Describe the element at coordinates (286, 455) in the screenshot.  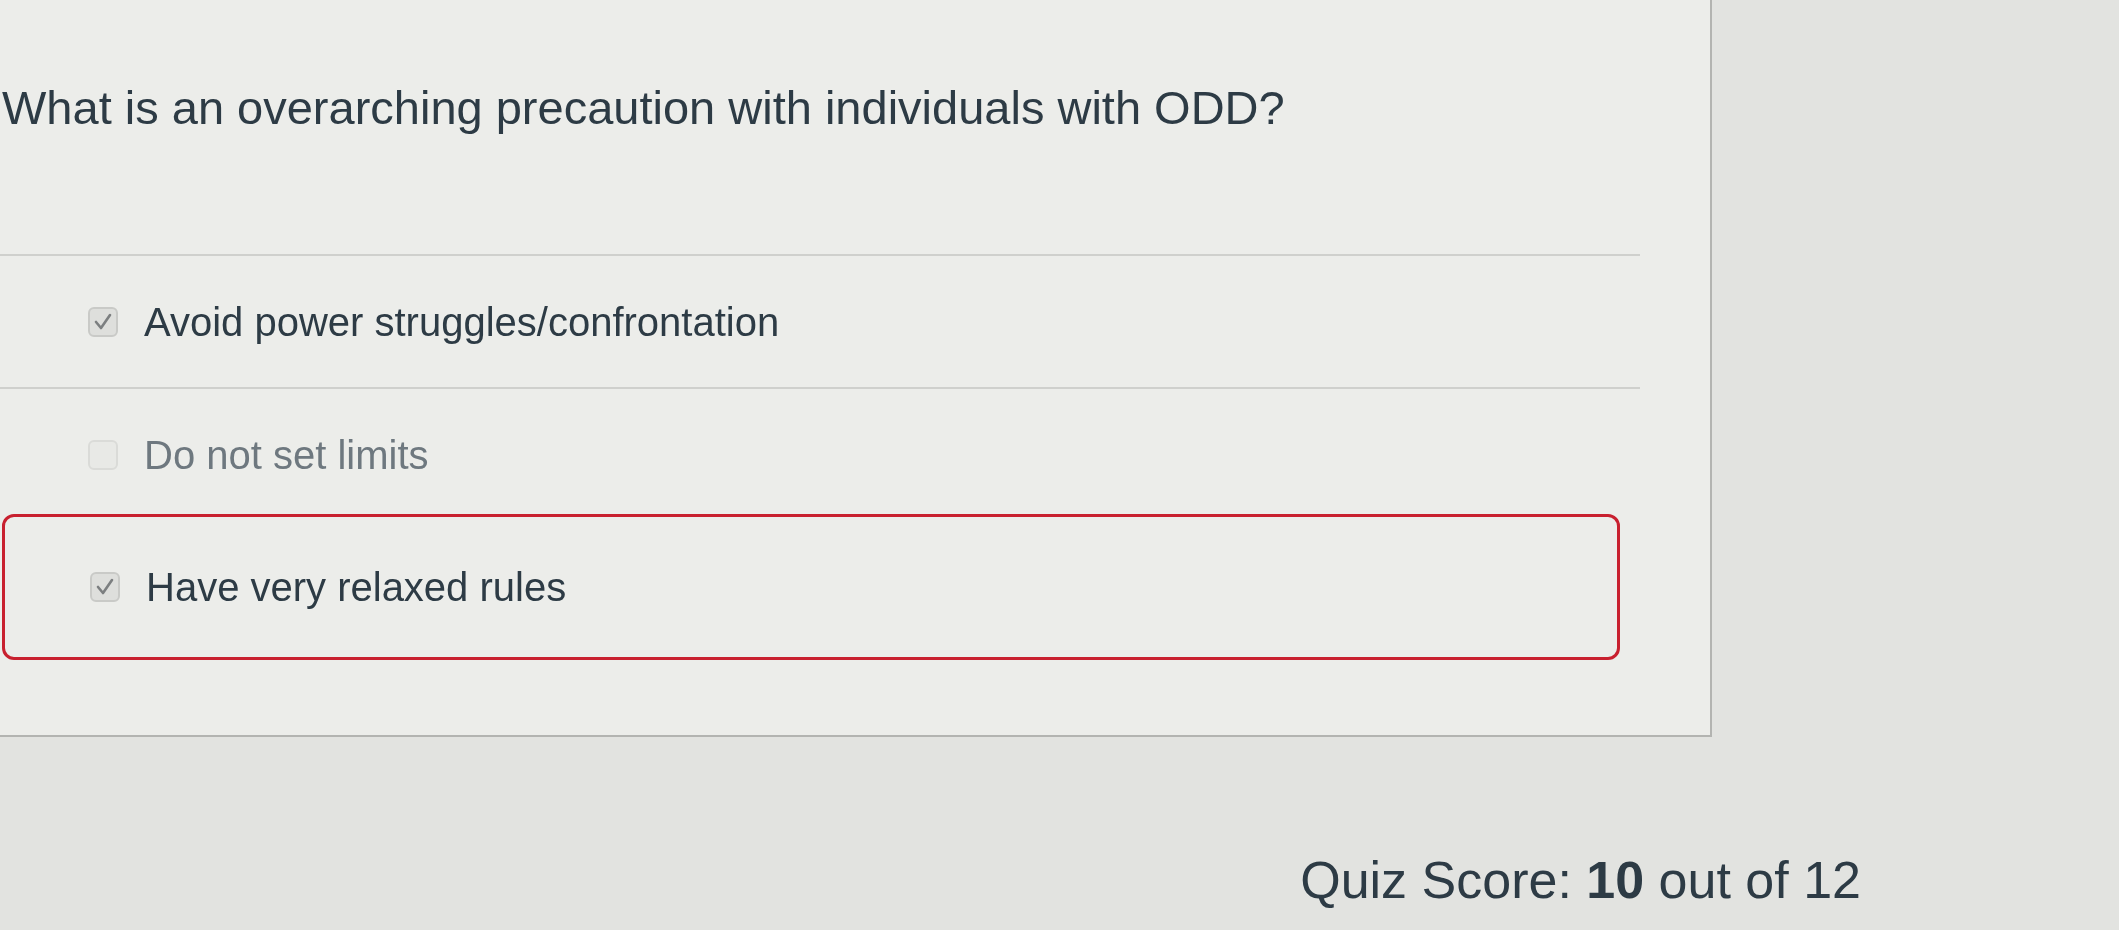
I see `answer-text: Do not set limits` at that location.